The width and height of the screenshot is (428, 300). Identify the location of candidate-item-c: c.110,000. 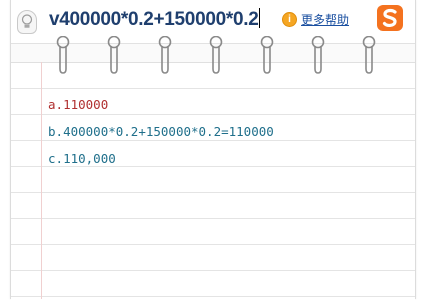
(82, 158).